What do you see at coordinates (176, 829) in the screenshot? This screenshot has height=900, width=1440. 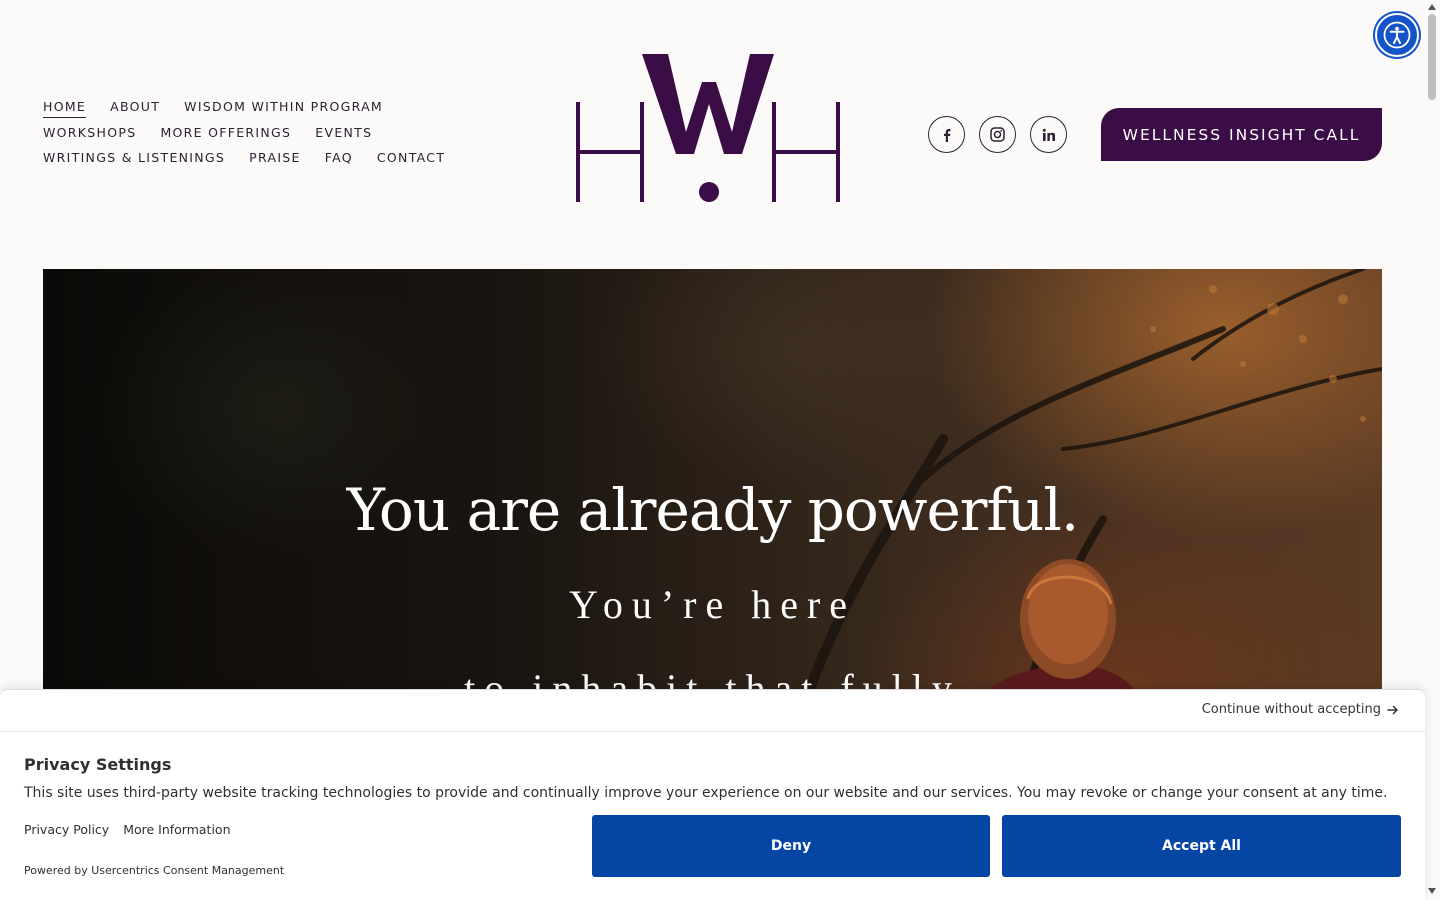 I see `more-information-link: More Information` at bounding box center [176, 829].